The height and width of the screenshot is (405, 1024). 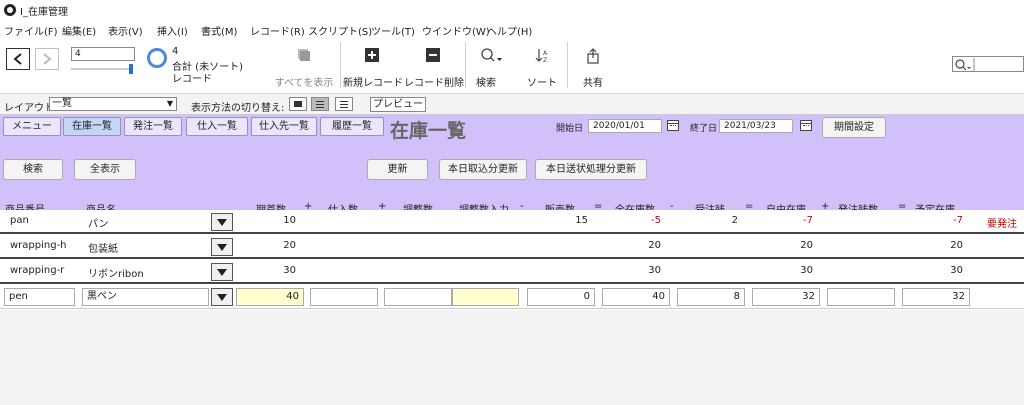 What do you see at coordinates (38, 245) in the screenshot?
I see `cell-code: wrapping-h` at bounding box center [38, 245].